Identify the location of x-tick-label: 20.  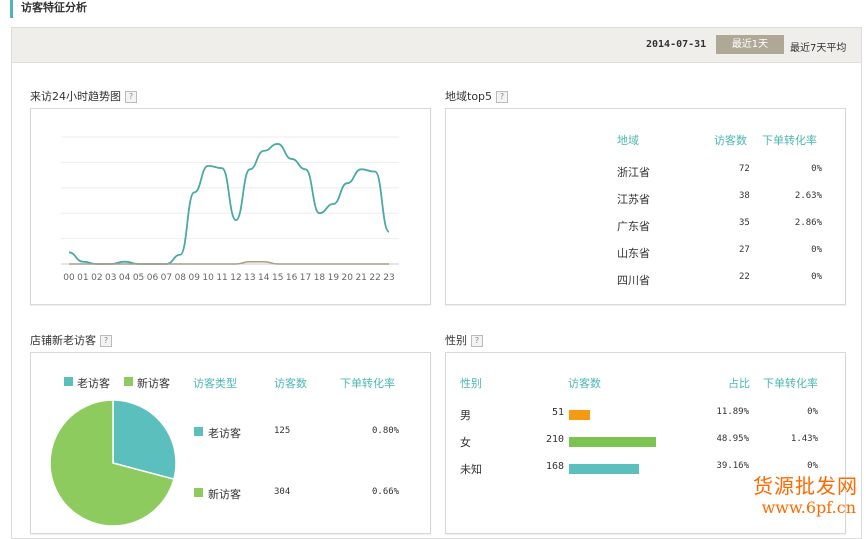
(348, 278).